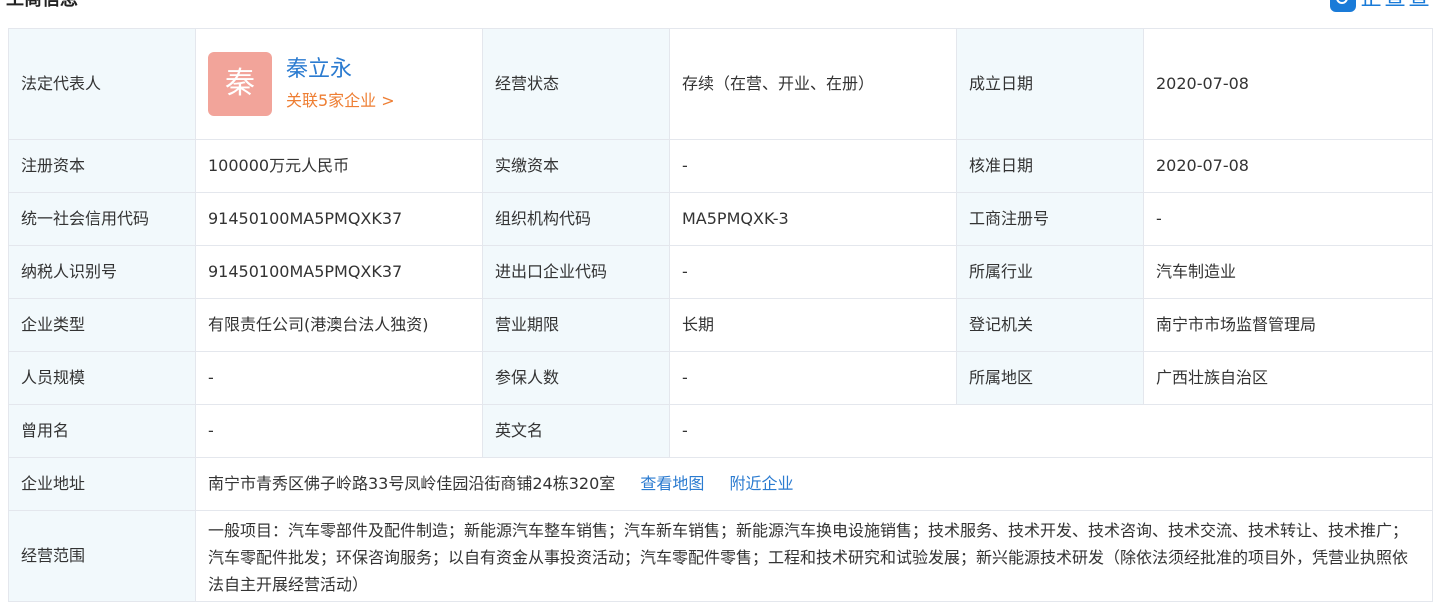 This screenshot has width=1436, height=602. I want to click on region-label: 所属地区, so click(1050, 378).